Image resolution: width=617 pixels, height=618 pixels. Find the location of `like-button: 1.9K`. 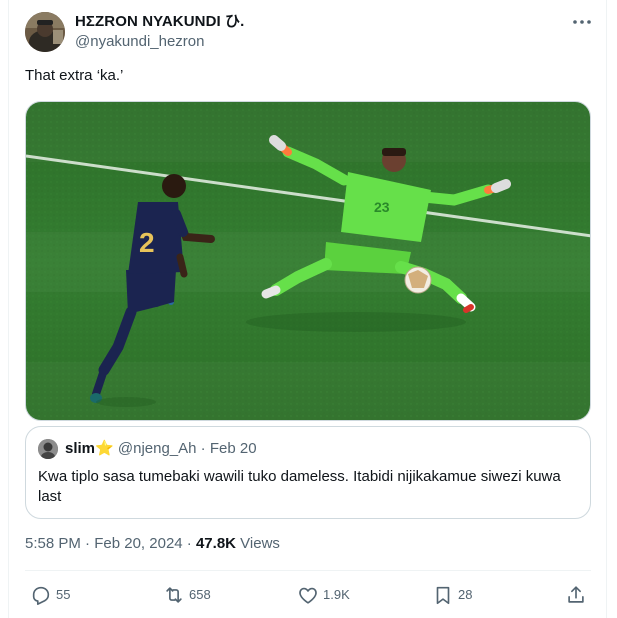

like-button: 1.9K is located at coordinates (323, 595).